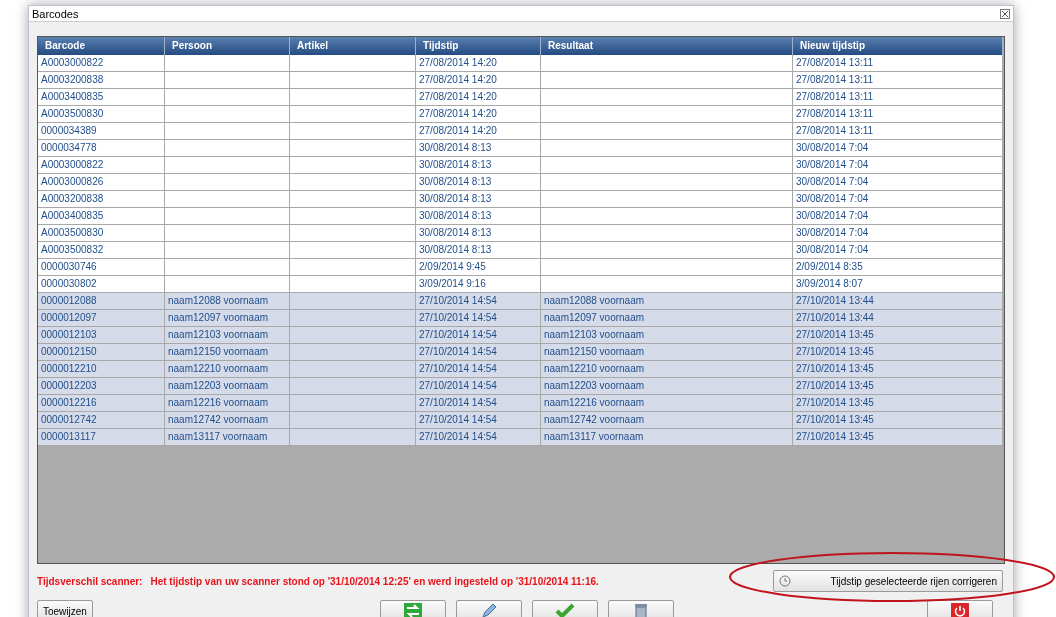 This screenshot has width=1056, height=617. Describe the element at coordinates (478, 46) in the screenshot. I see `column-header: Tijdstip` at that location.